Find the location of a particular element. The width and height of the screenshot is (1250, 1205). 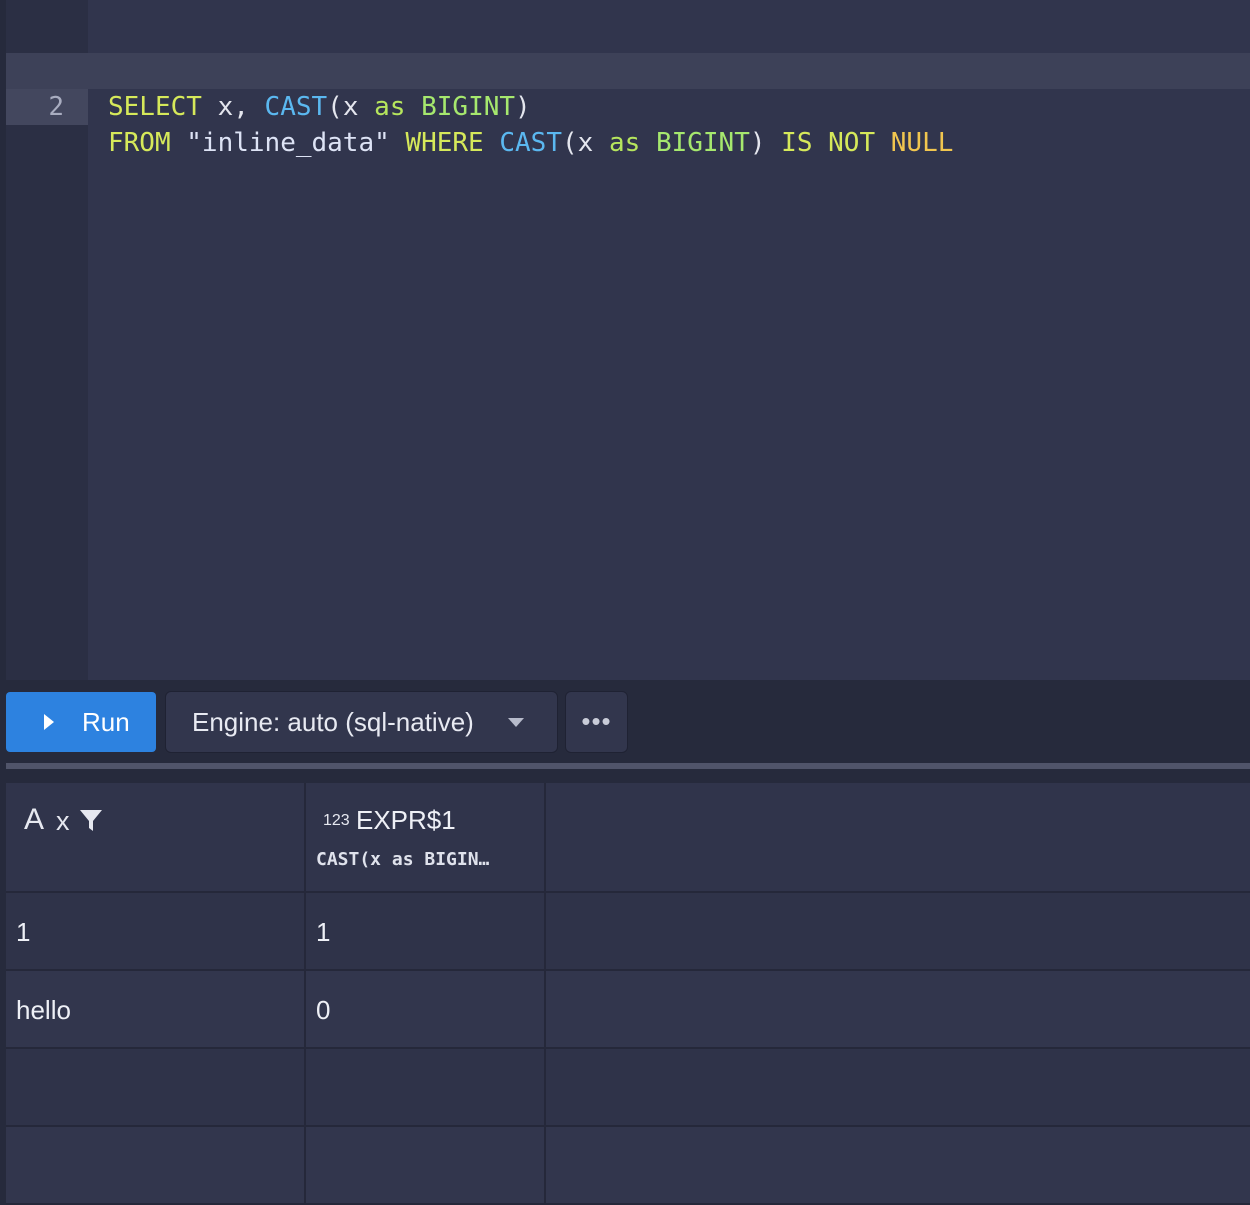

text-type-icon: A is located at coordinates (34, 819).